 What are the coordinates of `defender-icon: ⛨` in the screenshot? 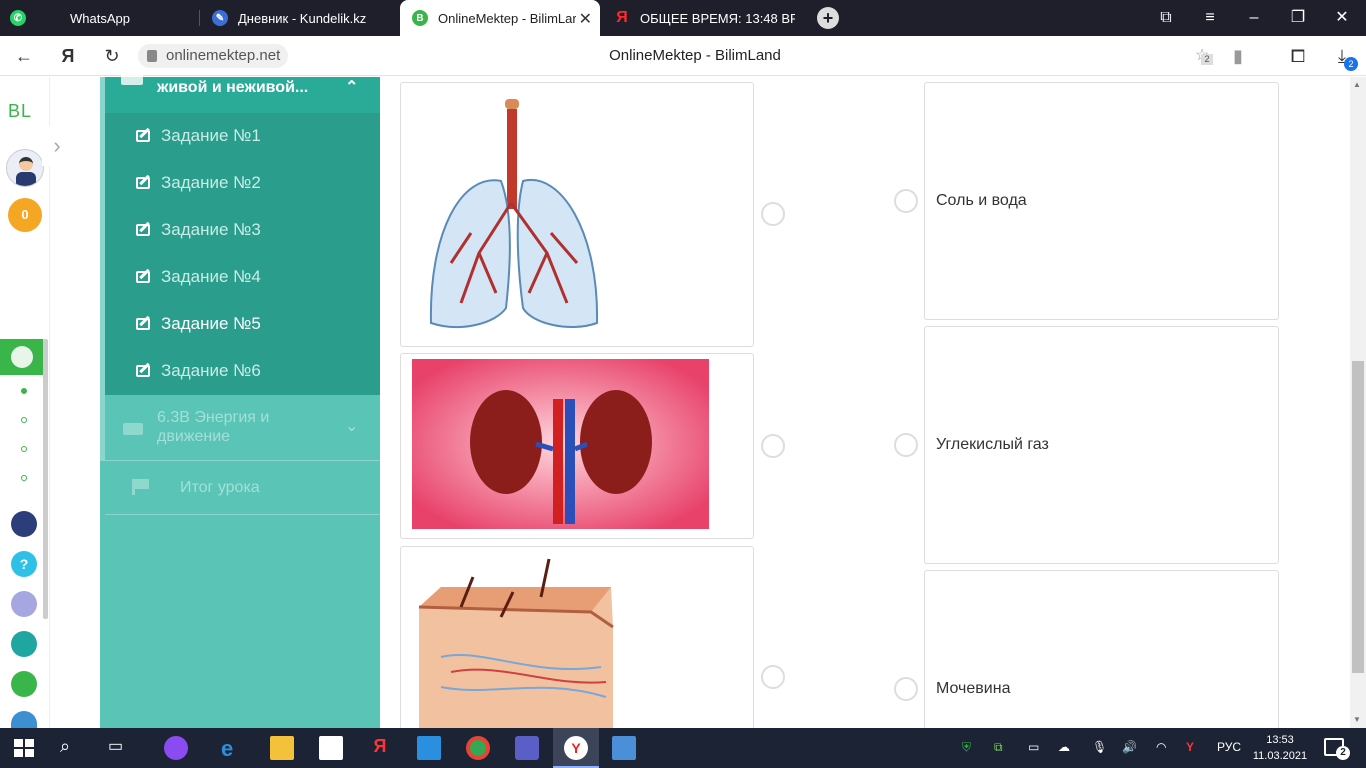 It's located at (966, 747).